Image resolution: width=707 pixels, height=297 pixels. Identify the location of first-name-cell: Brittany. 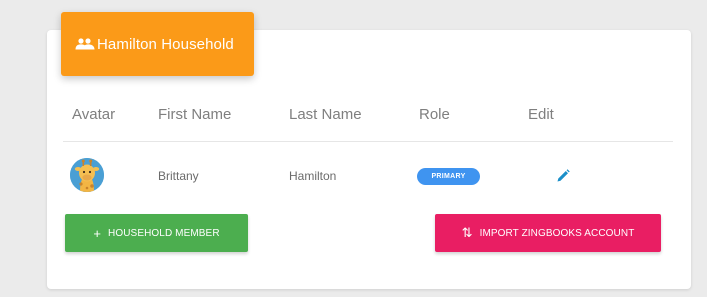
(178, 176).